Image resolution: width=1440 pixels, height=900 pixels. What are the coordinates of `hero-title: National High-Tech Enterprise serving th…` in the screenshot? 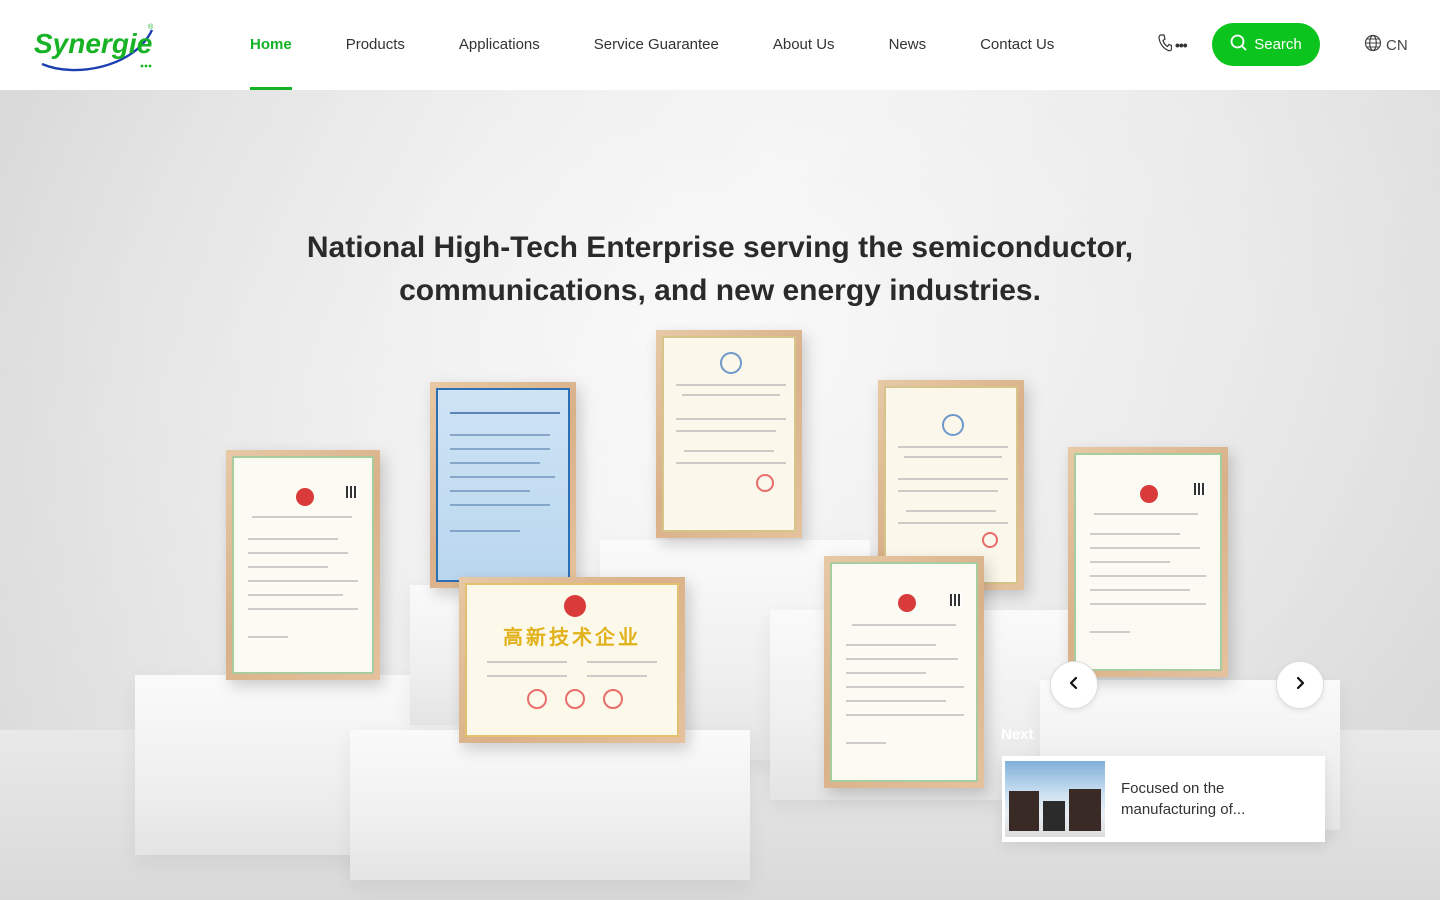 It's located at (720, 269).